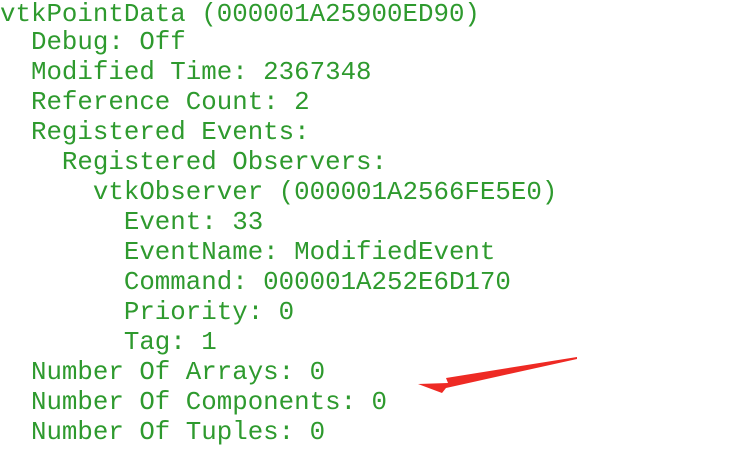  Describe the element at coordinates (240, 14) in the screenshot. I see `console-line-point-data: vtkPointData (000001A25900ED90)` at that location.